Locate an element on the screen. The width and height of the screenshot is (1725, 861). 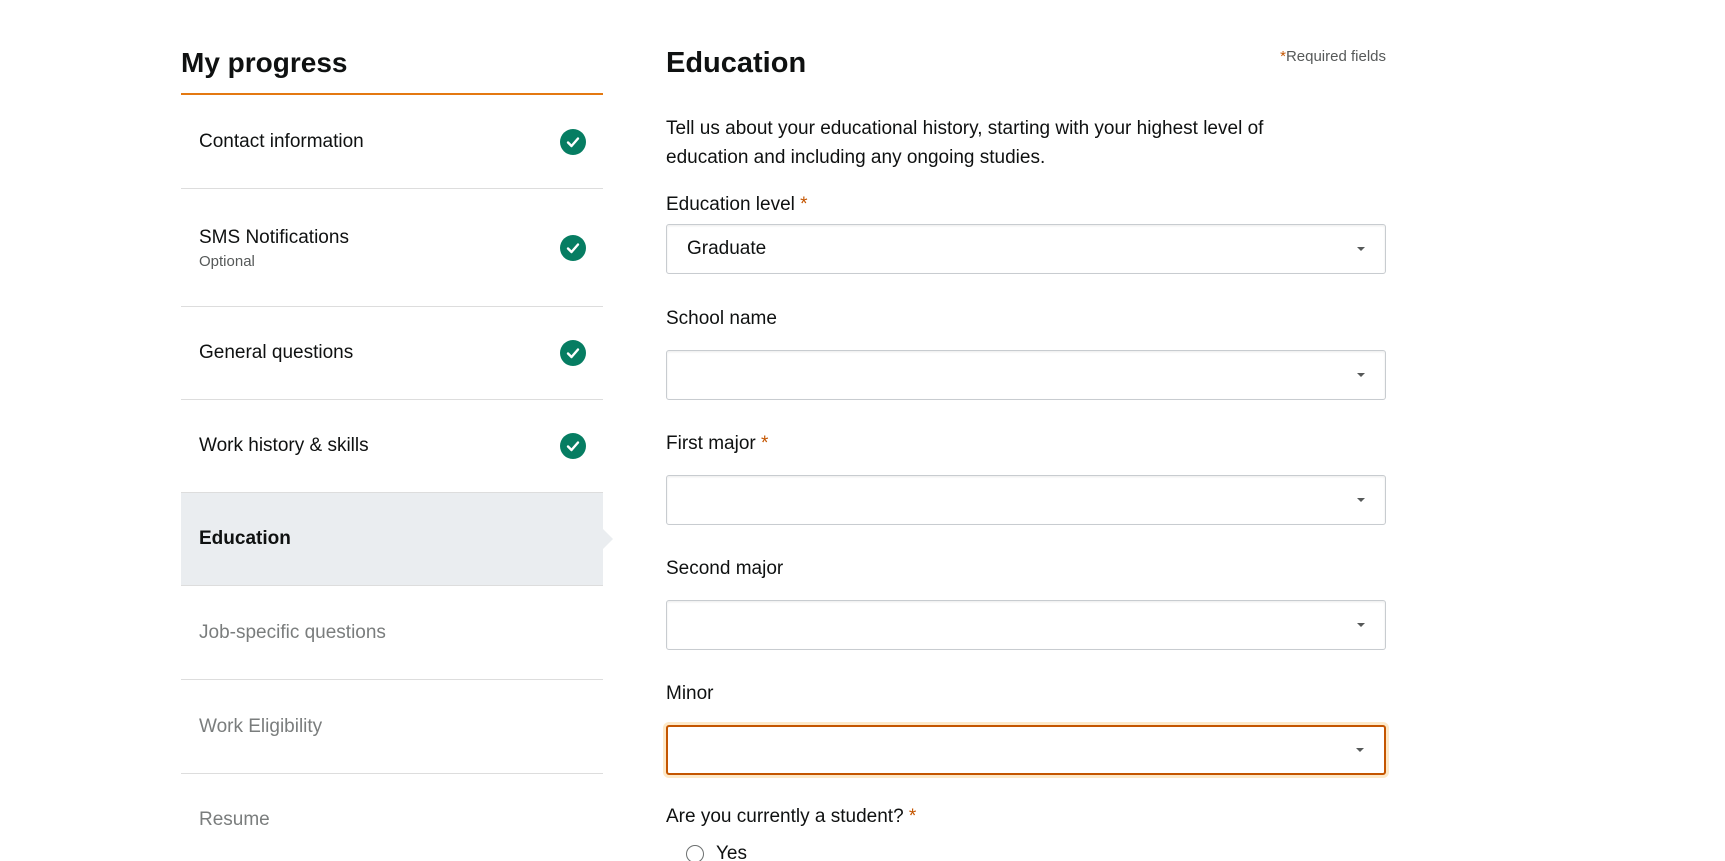
second-major-select is located at coordinates (1026, 625).